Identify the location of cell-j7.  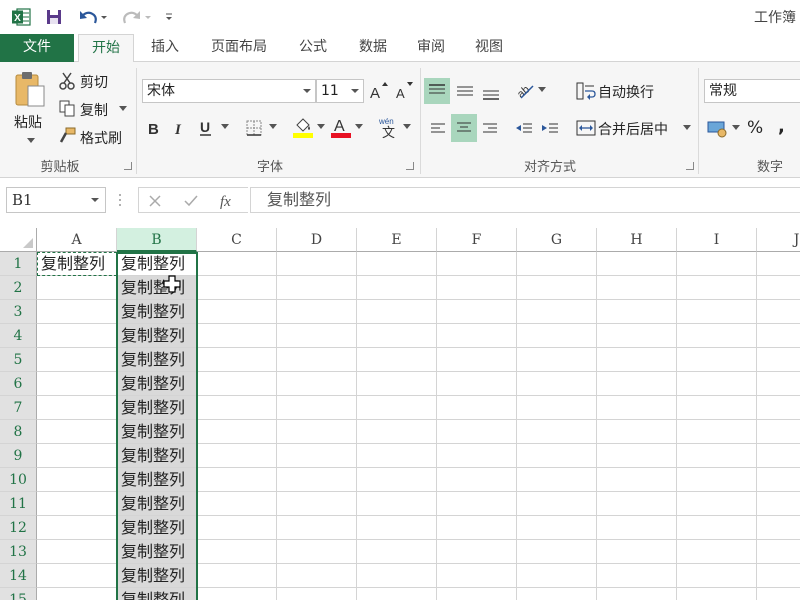
(778, 408).